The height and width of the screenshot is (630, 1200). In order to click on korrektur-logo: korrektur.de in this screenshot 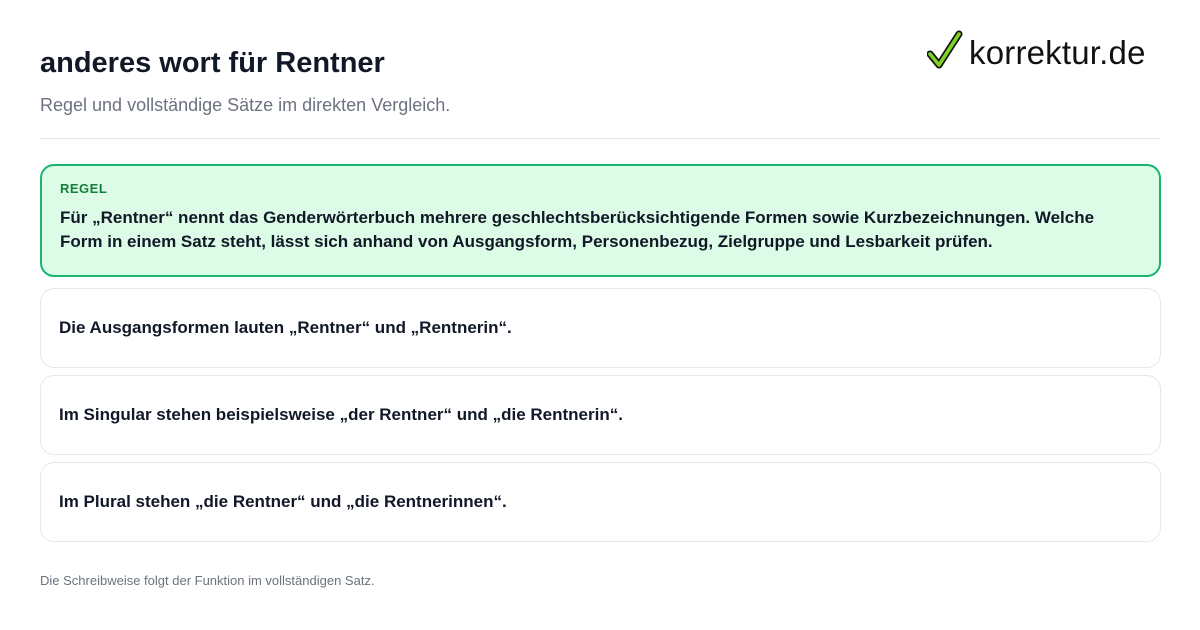, I will do `click(1044, 52)`.